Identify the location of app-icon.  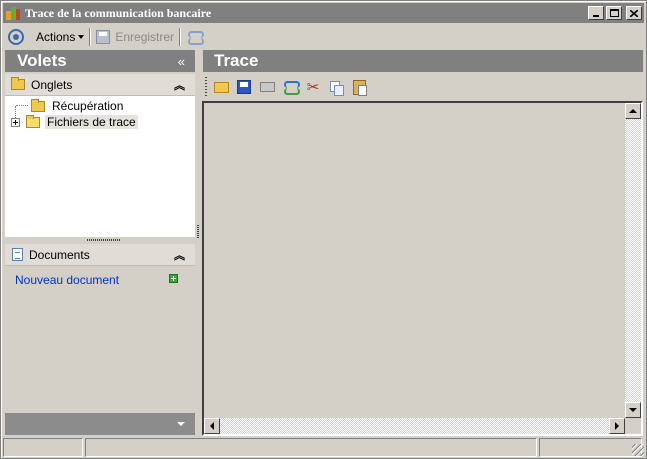
(13, 13).